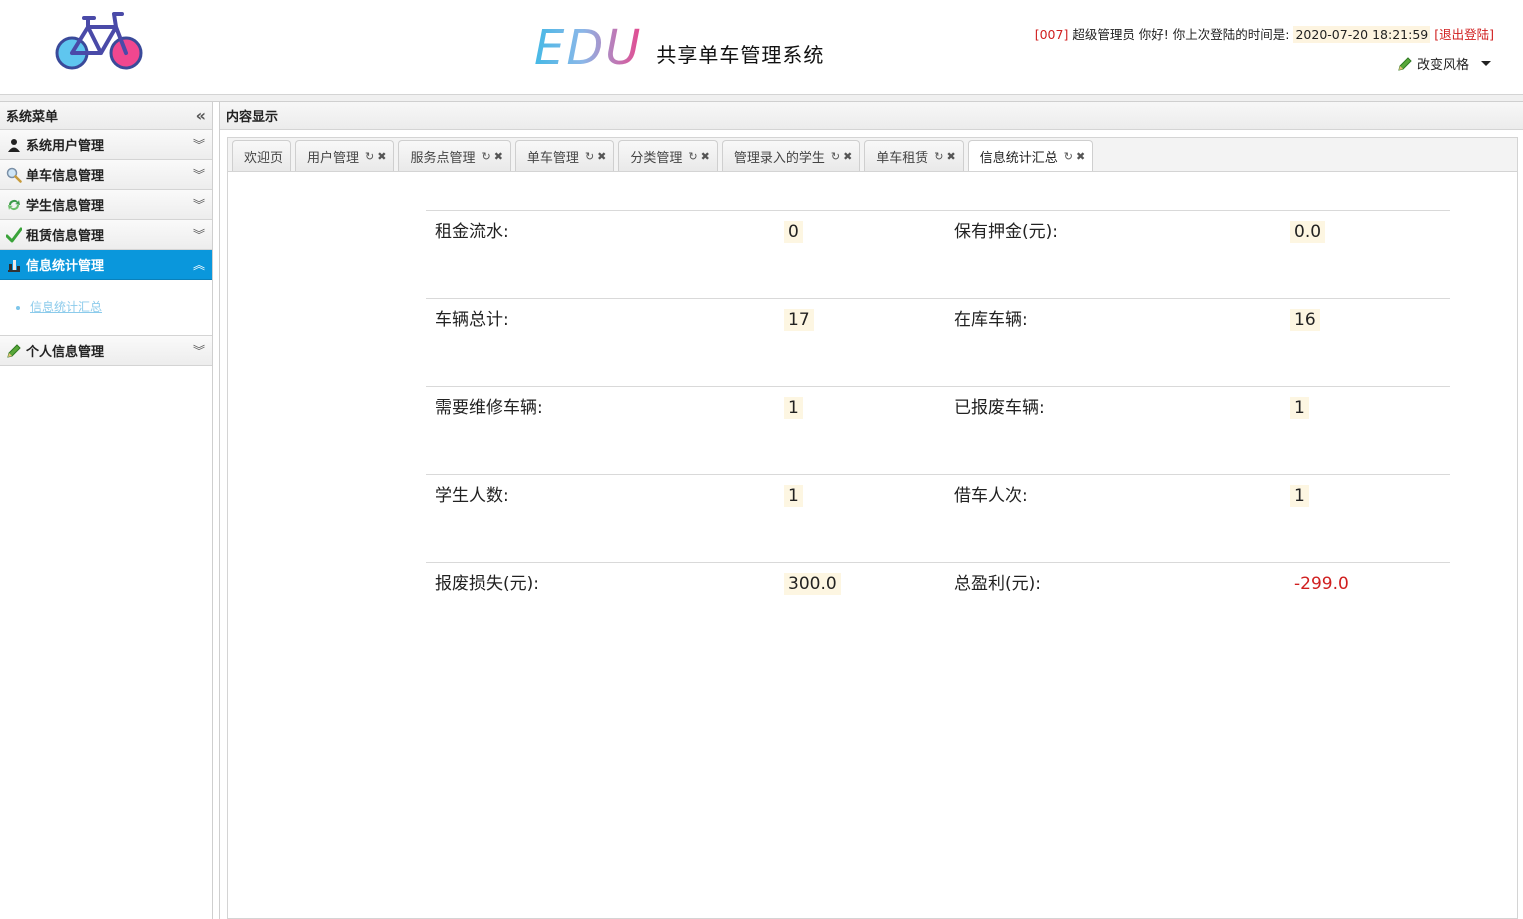 This screenshot has width=1523, height=919. I want to click on change-style-button: 改变风格, so click(1444, 63).